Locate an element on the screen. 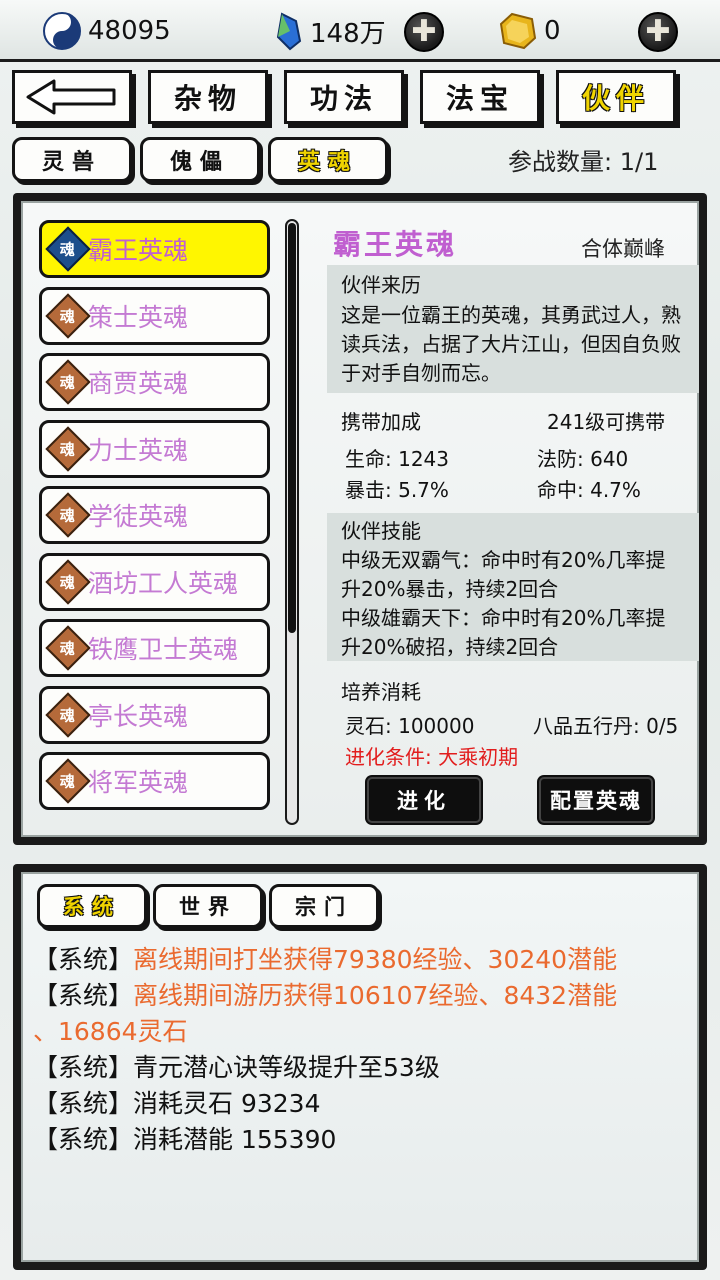 The height and width of the screenshot is (1280, 720). carry-level: 241级可携带 is located at coordinates (606, 422).